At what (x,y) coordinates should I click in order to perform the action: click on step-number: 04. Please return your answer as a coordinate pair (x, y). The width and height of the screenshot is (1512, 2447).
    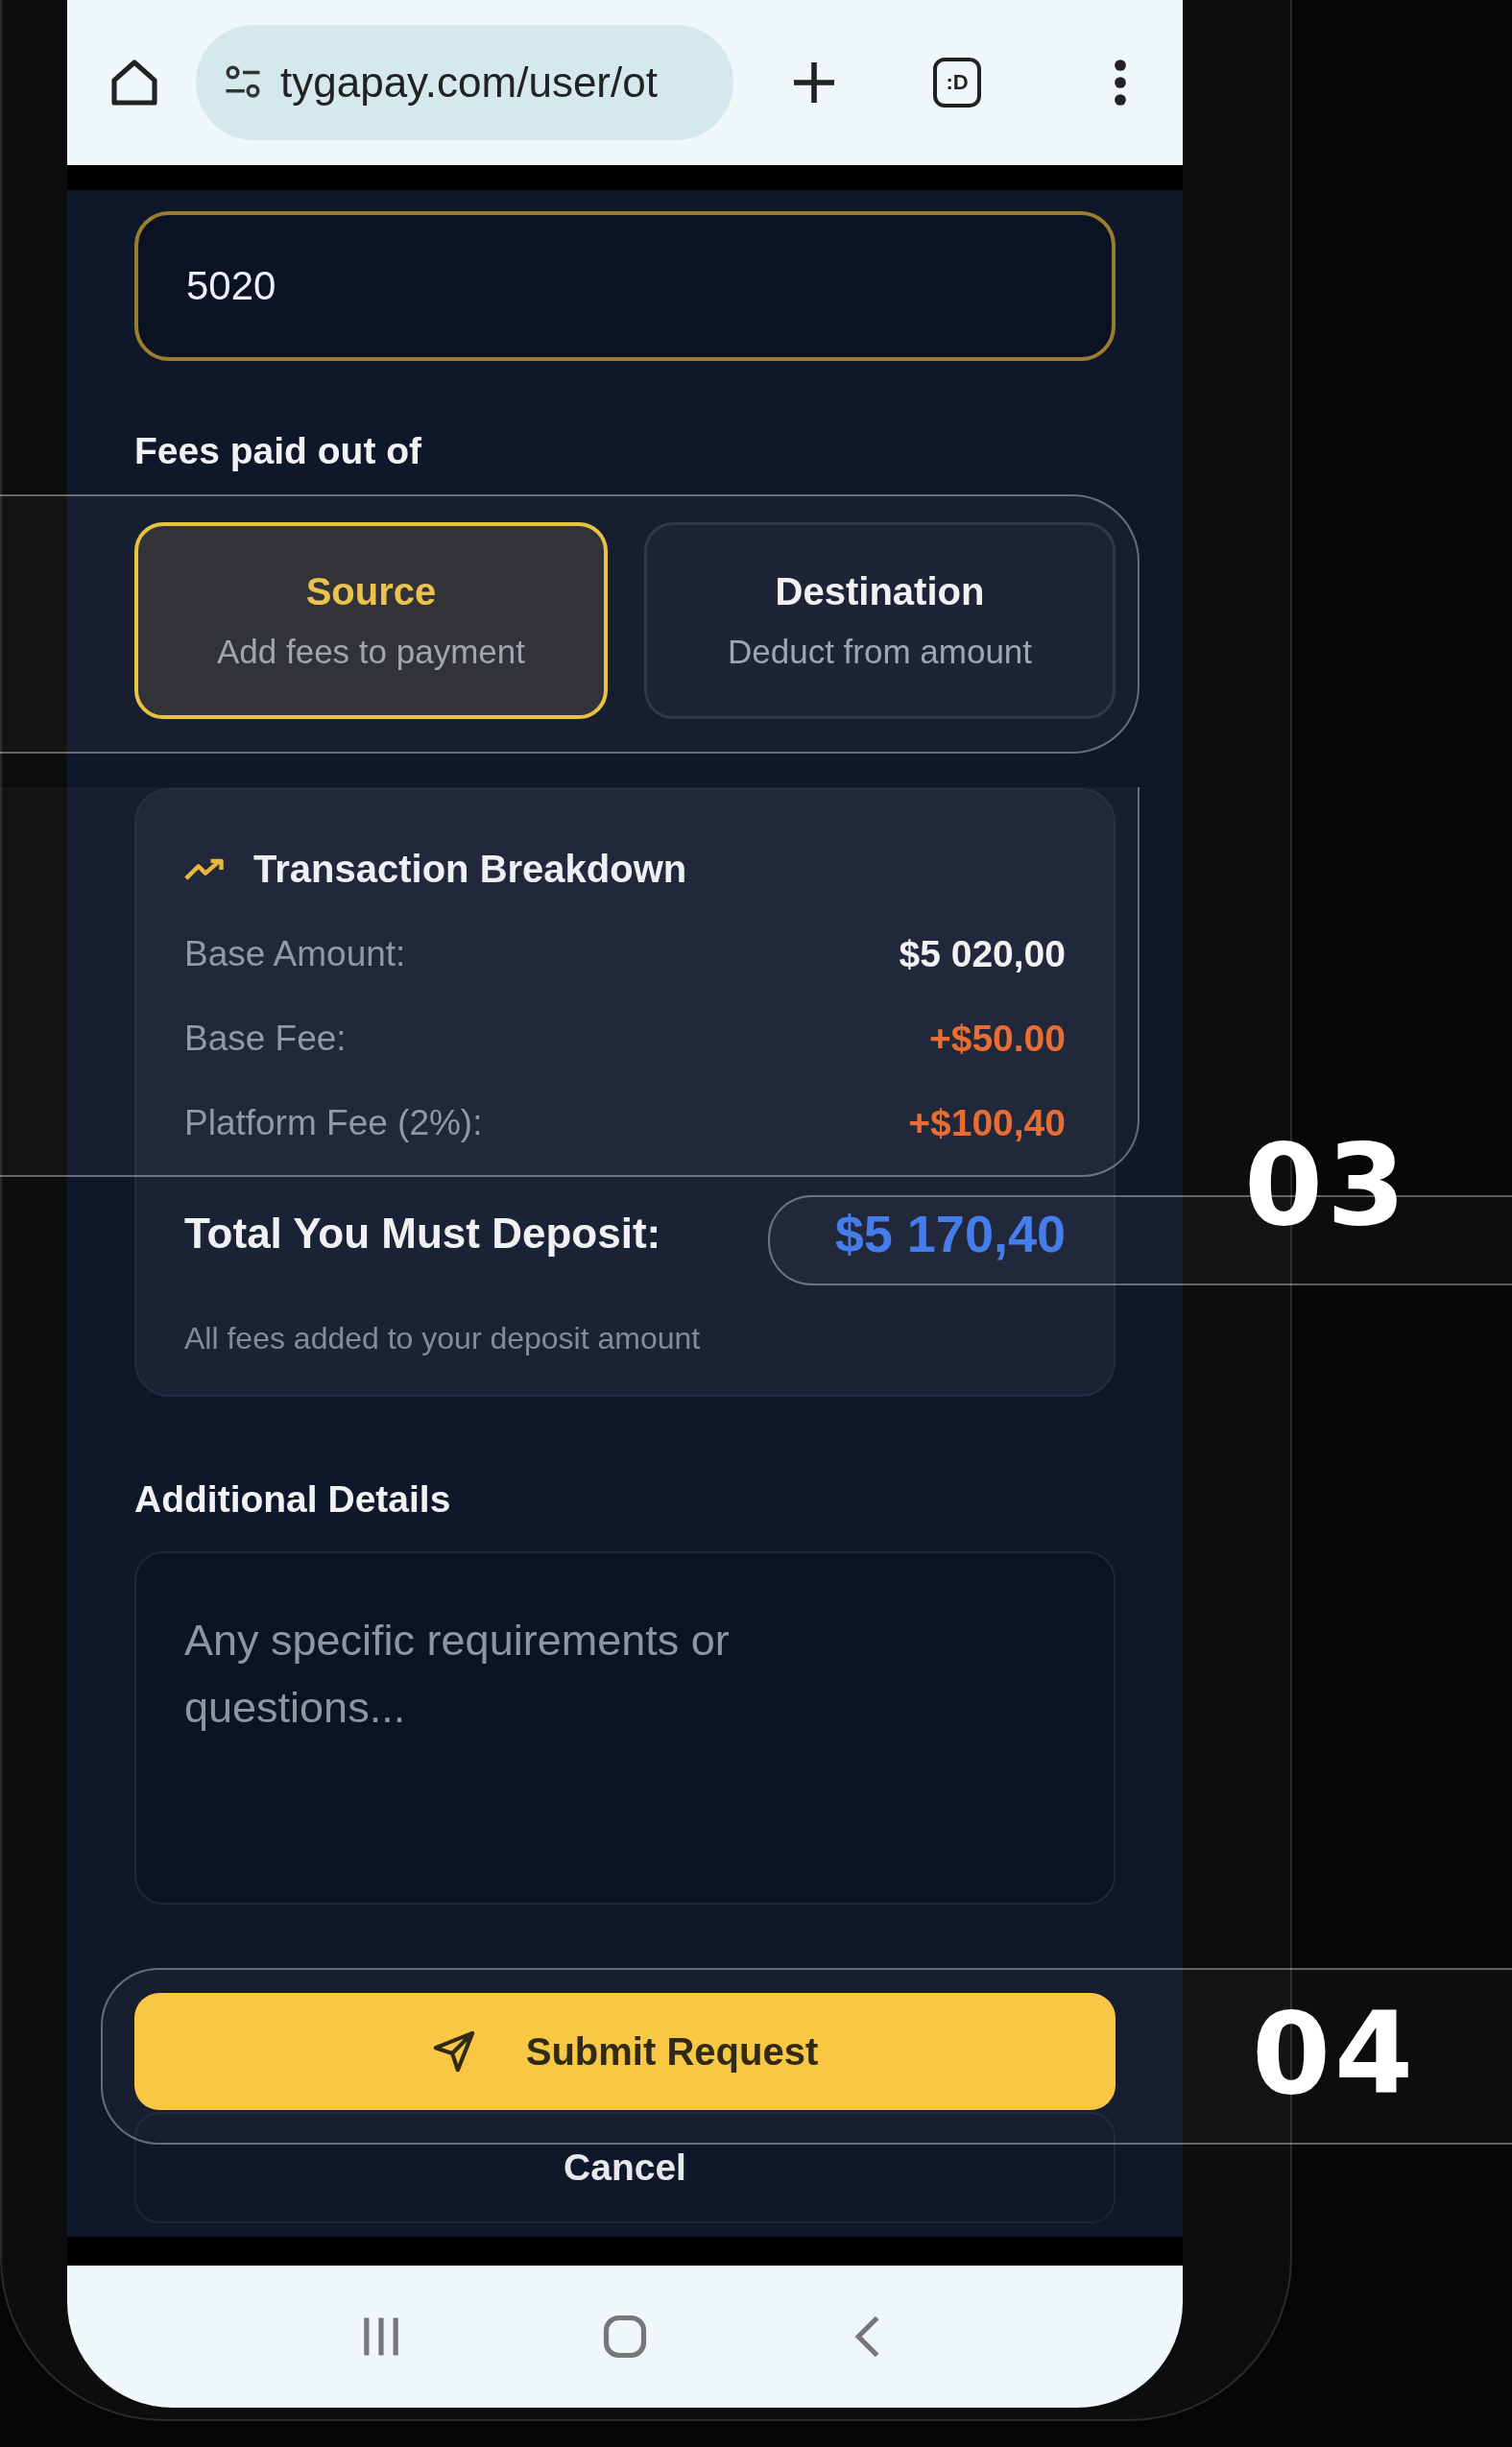
    Looking at the image, I should click on (1335, 2053).